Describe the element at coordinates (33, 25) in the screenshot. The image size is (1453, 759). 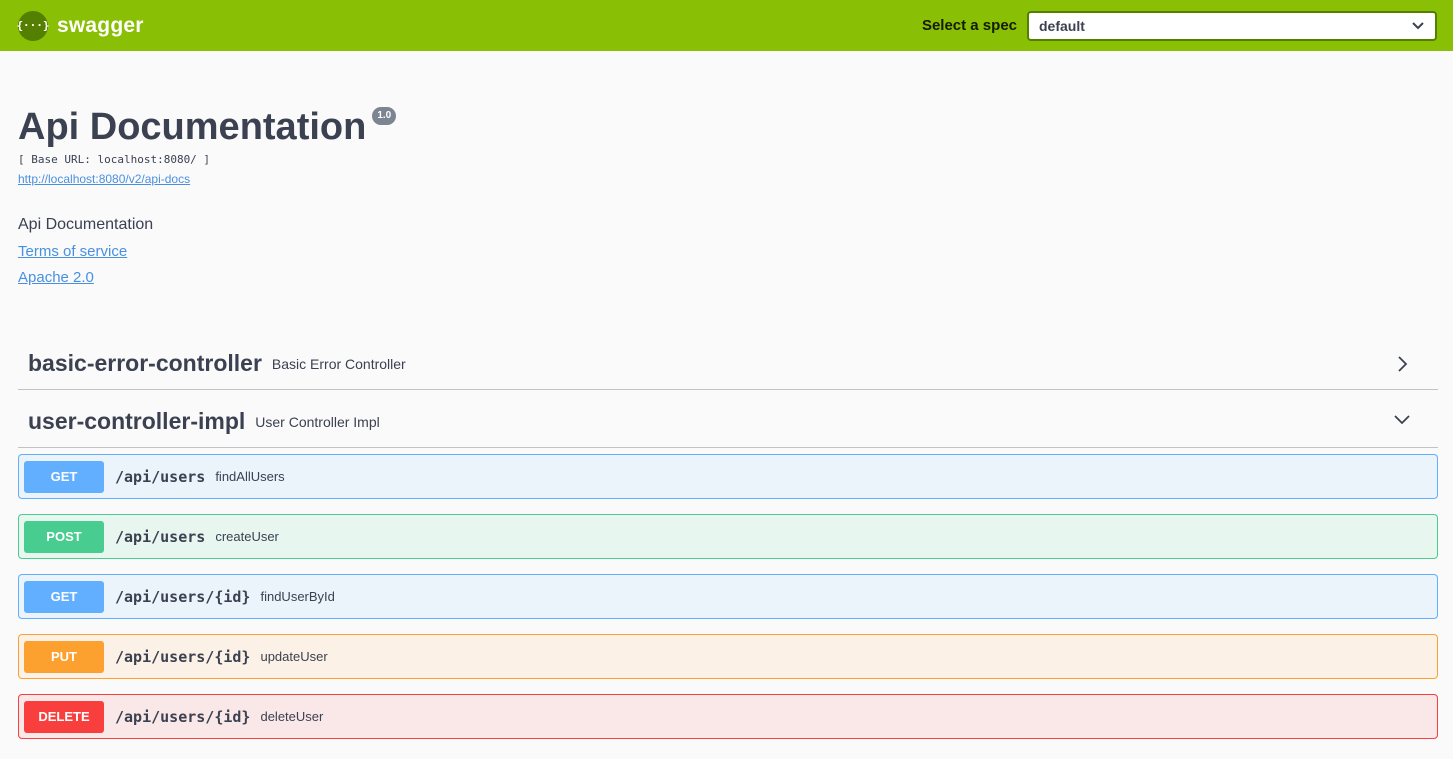
I see `swagger-logo-icon: {···}` at that location.